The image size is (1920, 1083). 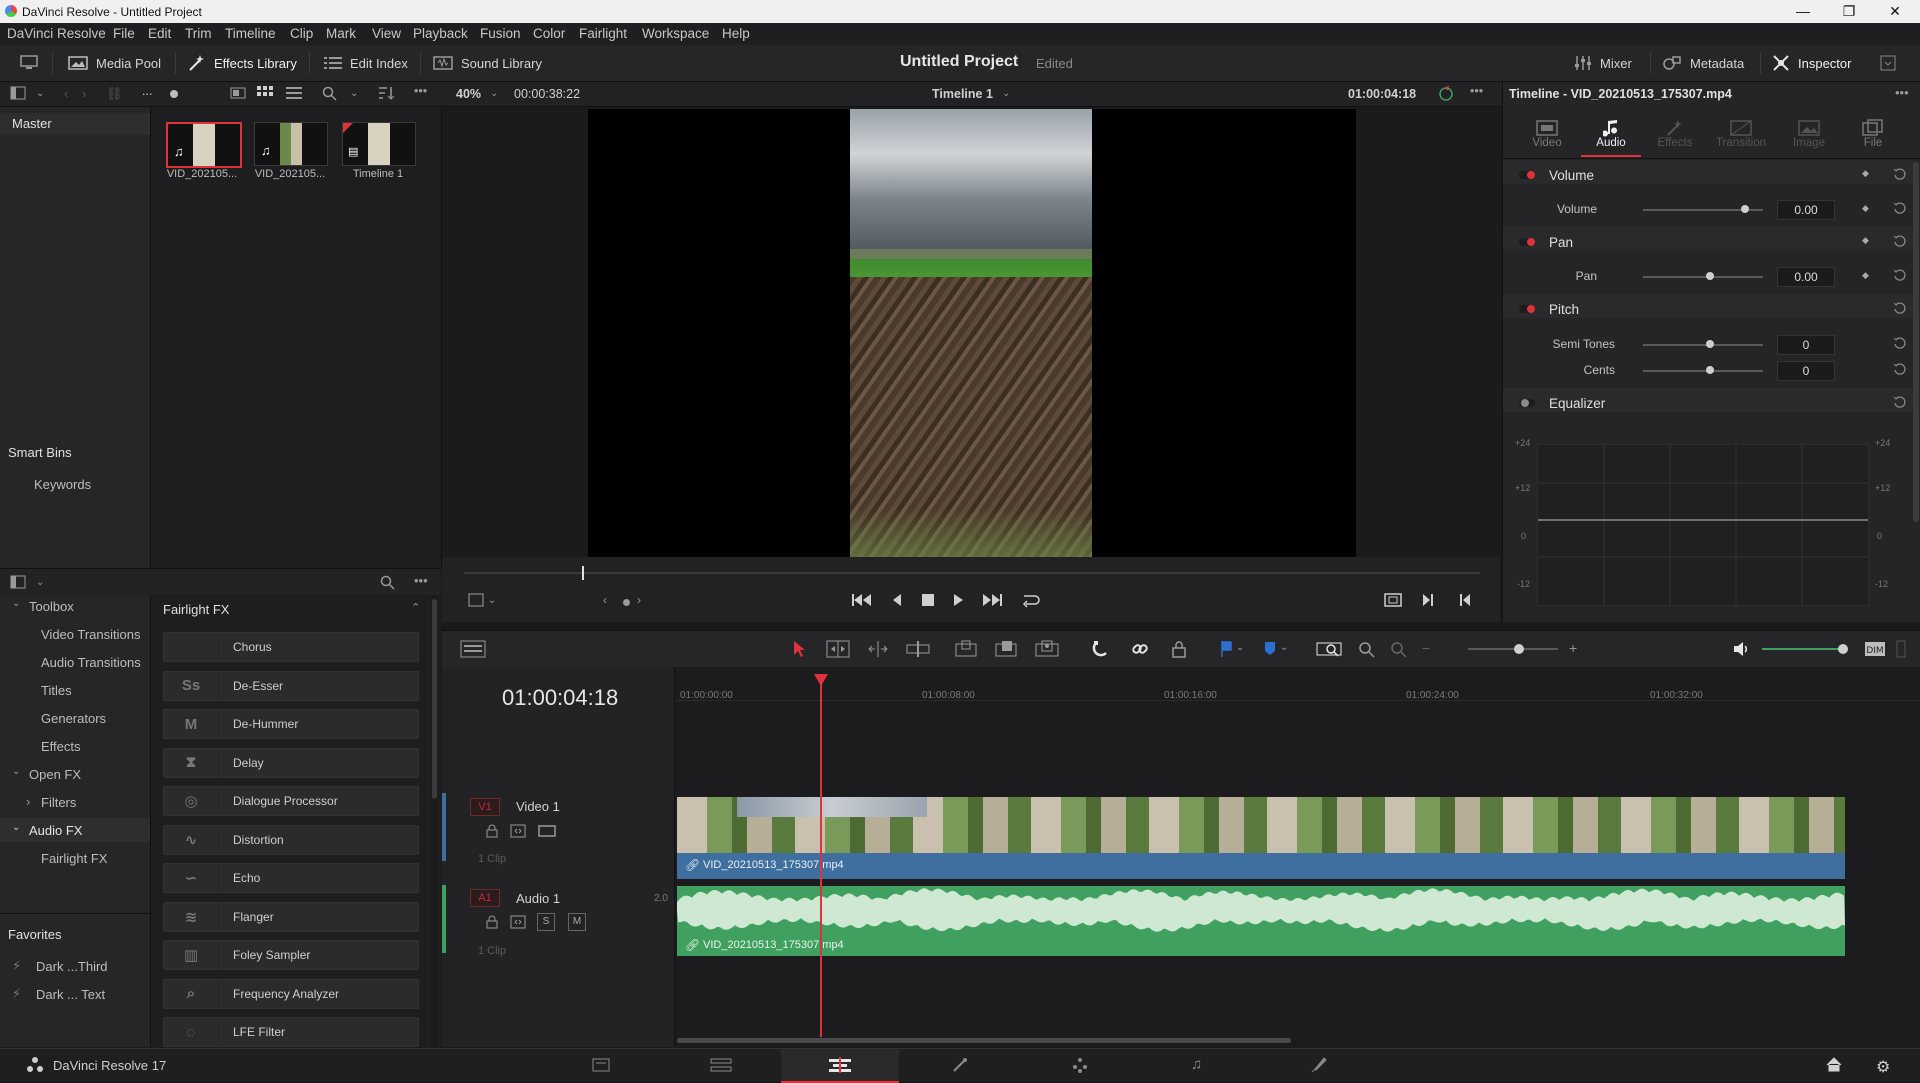 What do you see at coordinates (1366, 649) in the screenshot?
I see `zoom-detail-icon` at bounding box center [1366, 649].